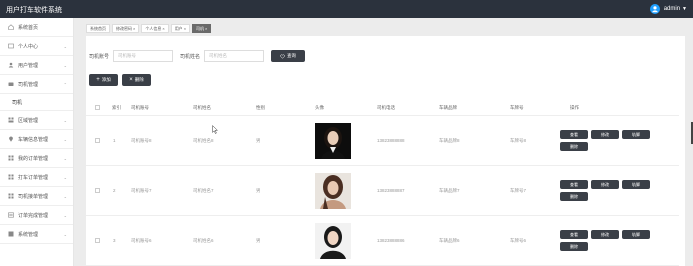 The image size is (693, 266). Describe the element at coordinates (103, 80) in the screenshot. I see `add-button: + 添加` at that location.